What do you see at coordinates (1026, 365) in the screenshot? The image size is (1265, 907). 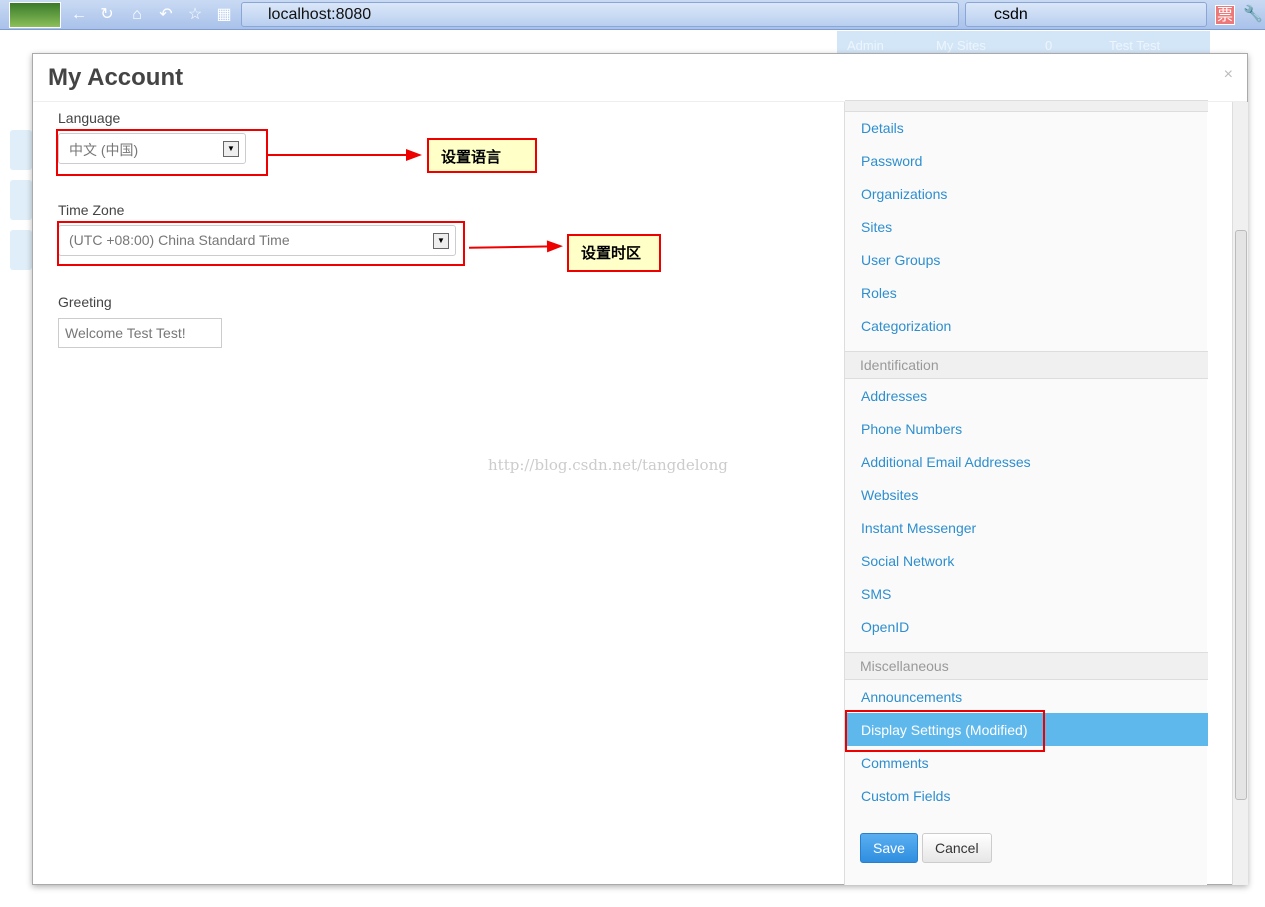 I see `section-identification: Identification` at bounding box center [1026, 365].